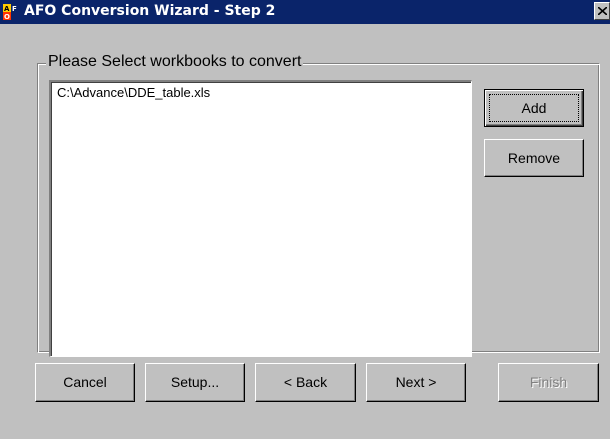  What do you see at coordinates (7, 16) in the screenshot?
I see `svg-text: O` at bounding box center [7, 16].